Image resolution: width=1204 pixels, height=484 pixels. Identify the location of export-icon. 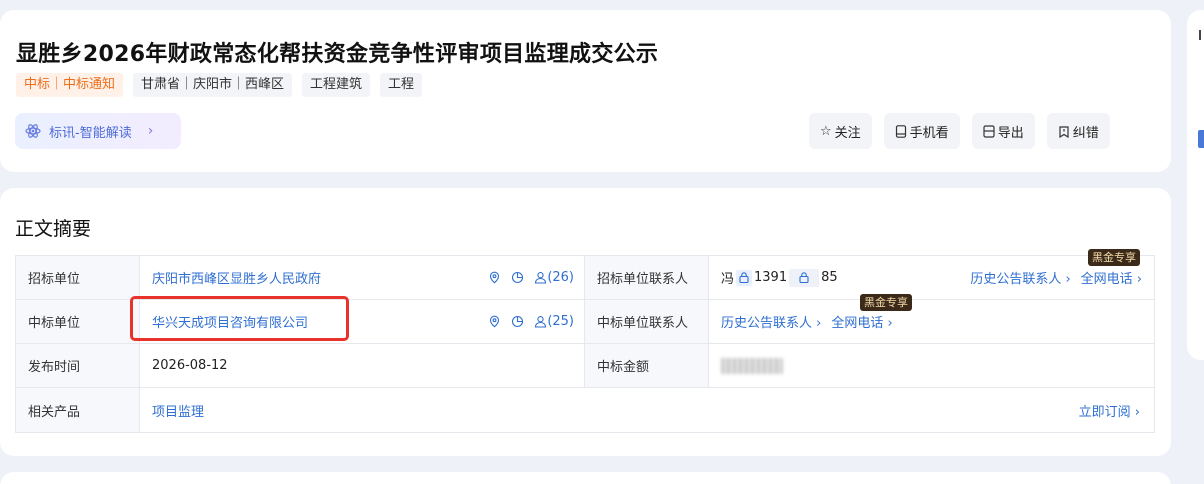
(989, 131).